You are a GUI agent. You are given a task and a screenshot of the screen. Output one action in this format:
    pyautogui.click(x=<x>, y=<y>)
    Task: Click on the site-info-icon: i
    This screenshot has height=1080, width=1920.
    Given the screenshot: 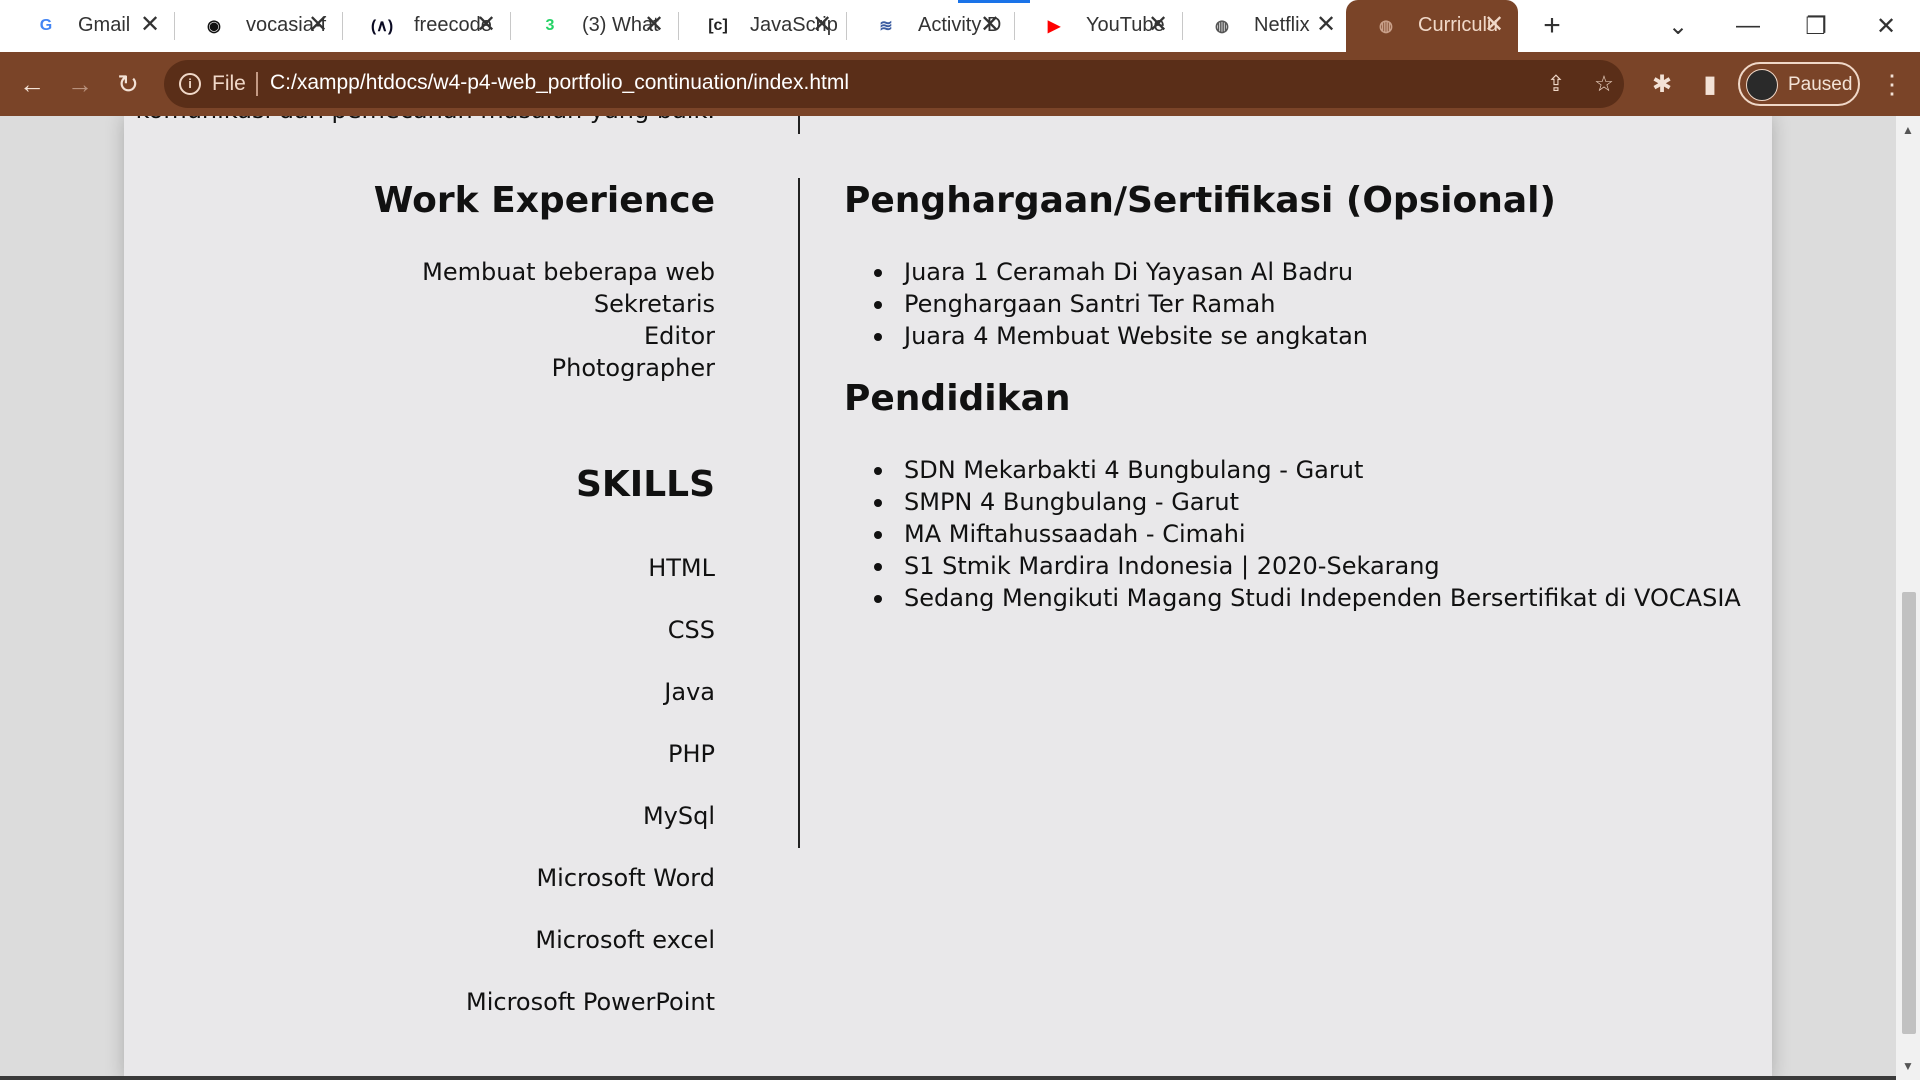 What is the action you would take?
    pyautogui.click(x=190, y=84)
    